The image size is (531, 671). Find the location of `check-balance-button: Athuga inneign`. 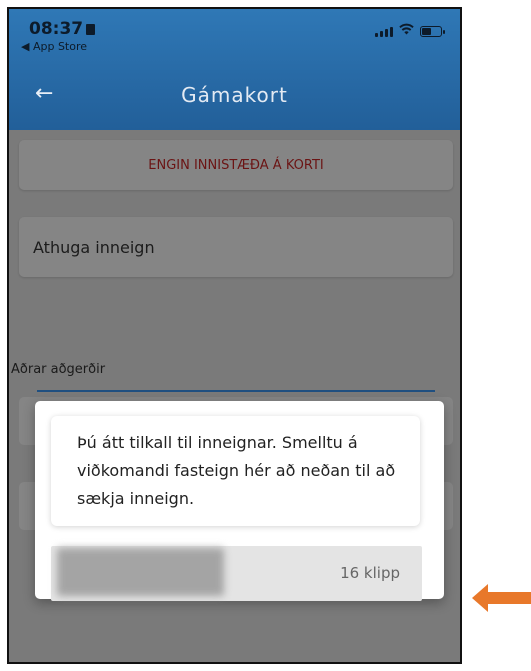

check-balance-button: Athuga inneign is located at coordinates (236, 247).